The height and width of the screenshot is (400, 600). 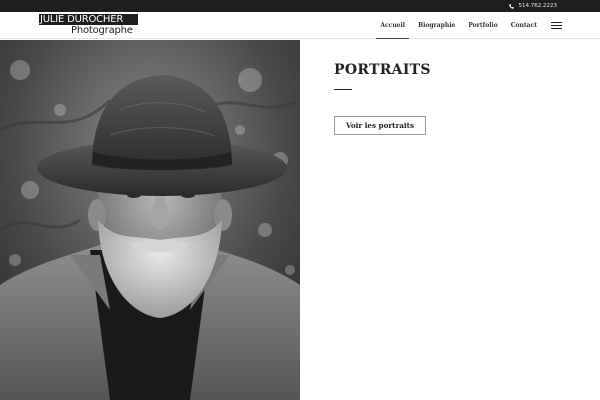 I want to click on title-divider, so click(x=343, y=90).